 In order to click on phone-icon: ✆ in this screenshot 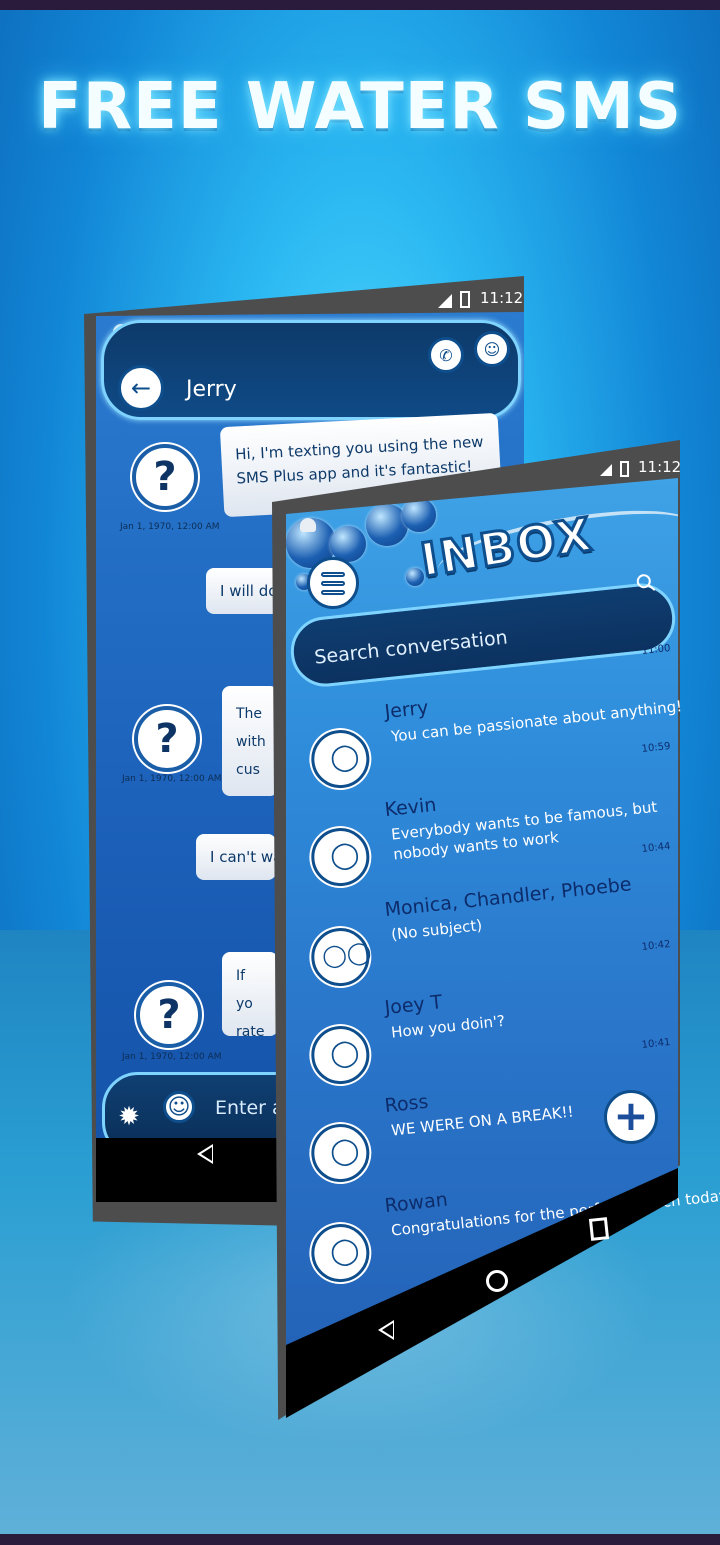, I will do `click(446, 355)`.